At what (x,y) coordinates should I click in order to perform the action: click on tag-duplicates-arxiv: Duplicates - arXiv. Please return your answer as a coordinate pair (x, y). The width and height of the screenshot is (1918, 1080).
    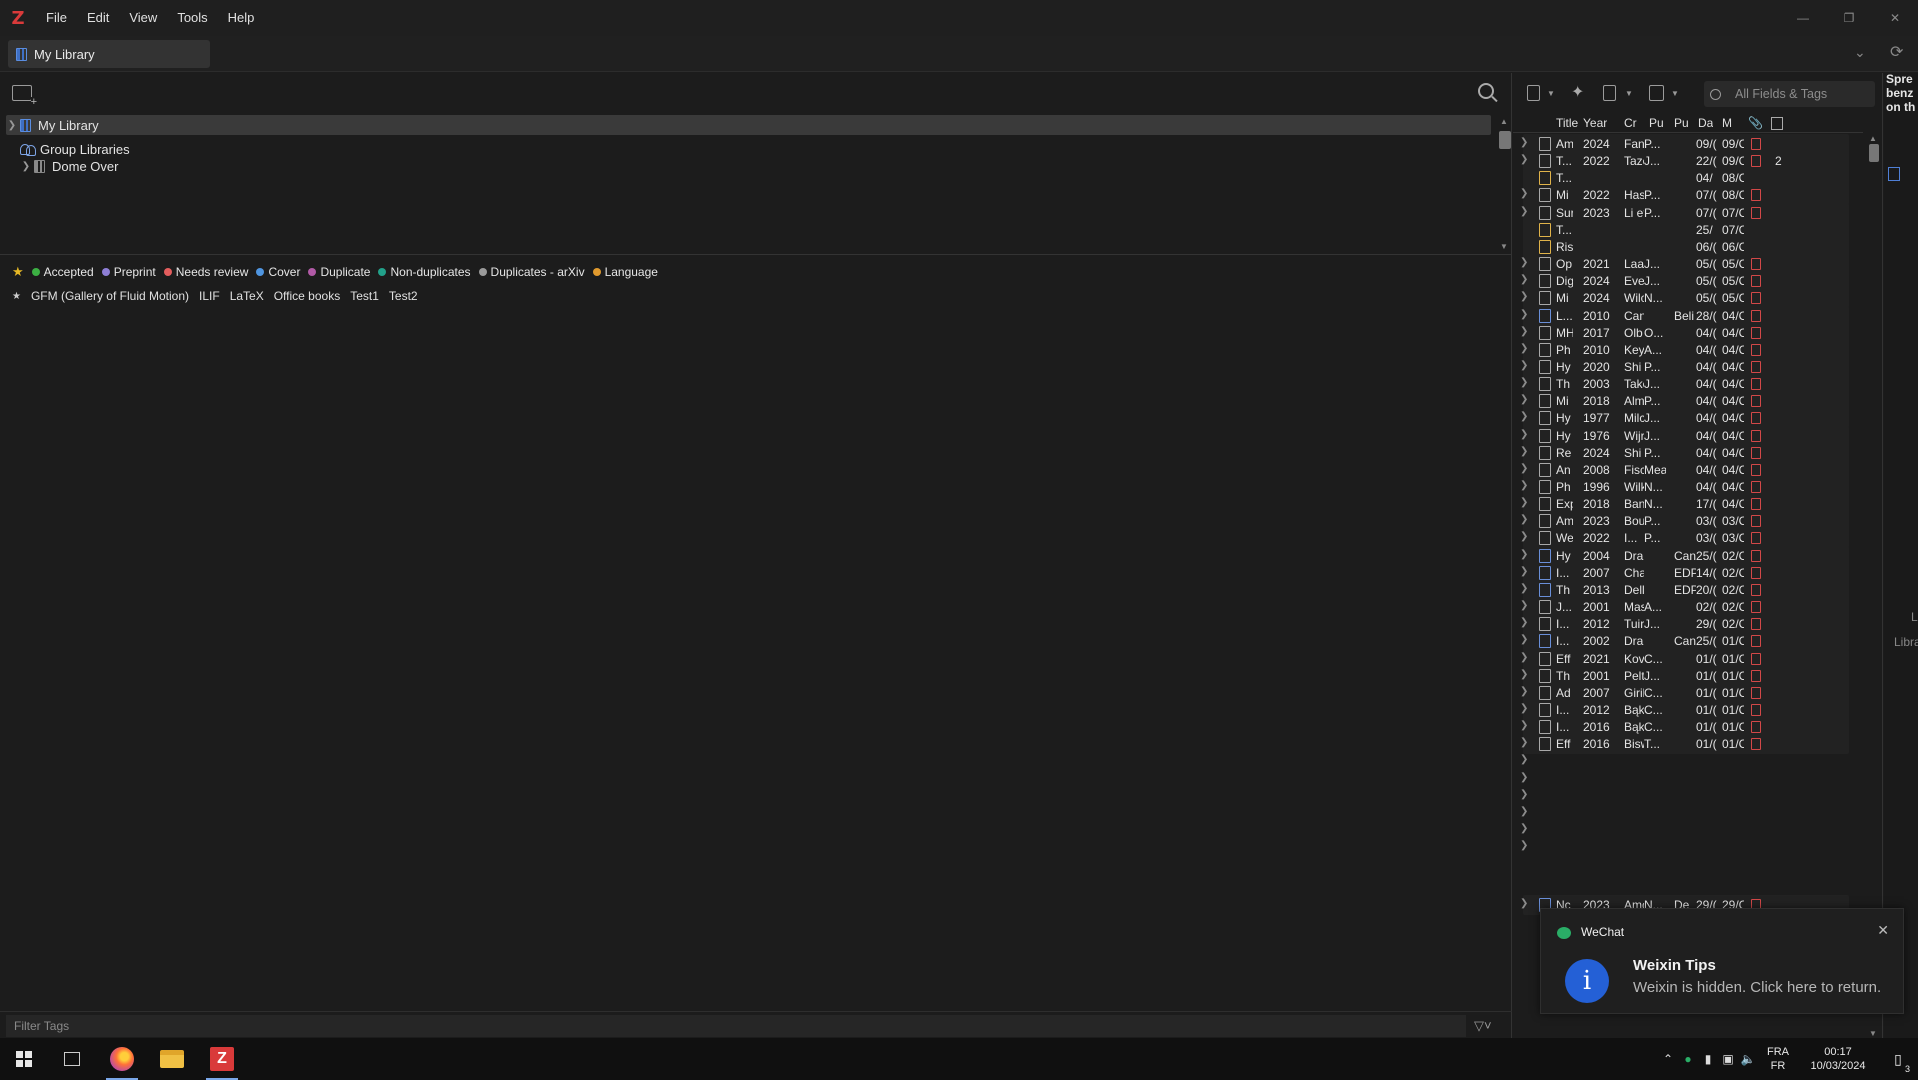
    Looking at the image, I should click on (531, 272).